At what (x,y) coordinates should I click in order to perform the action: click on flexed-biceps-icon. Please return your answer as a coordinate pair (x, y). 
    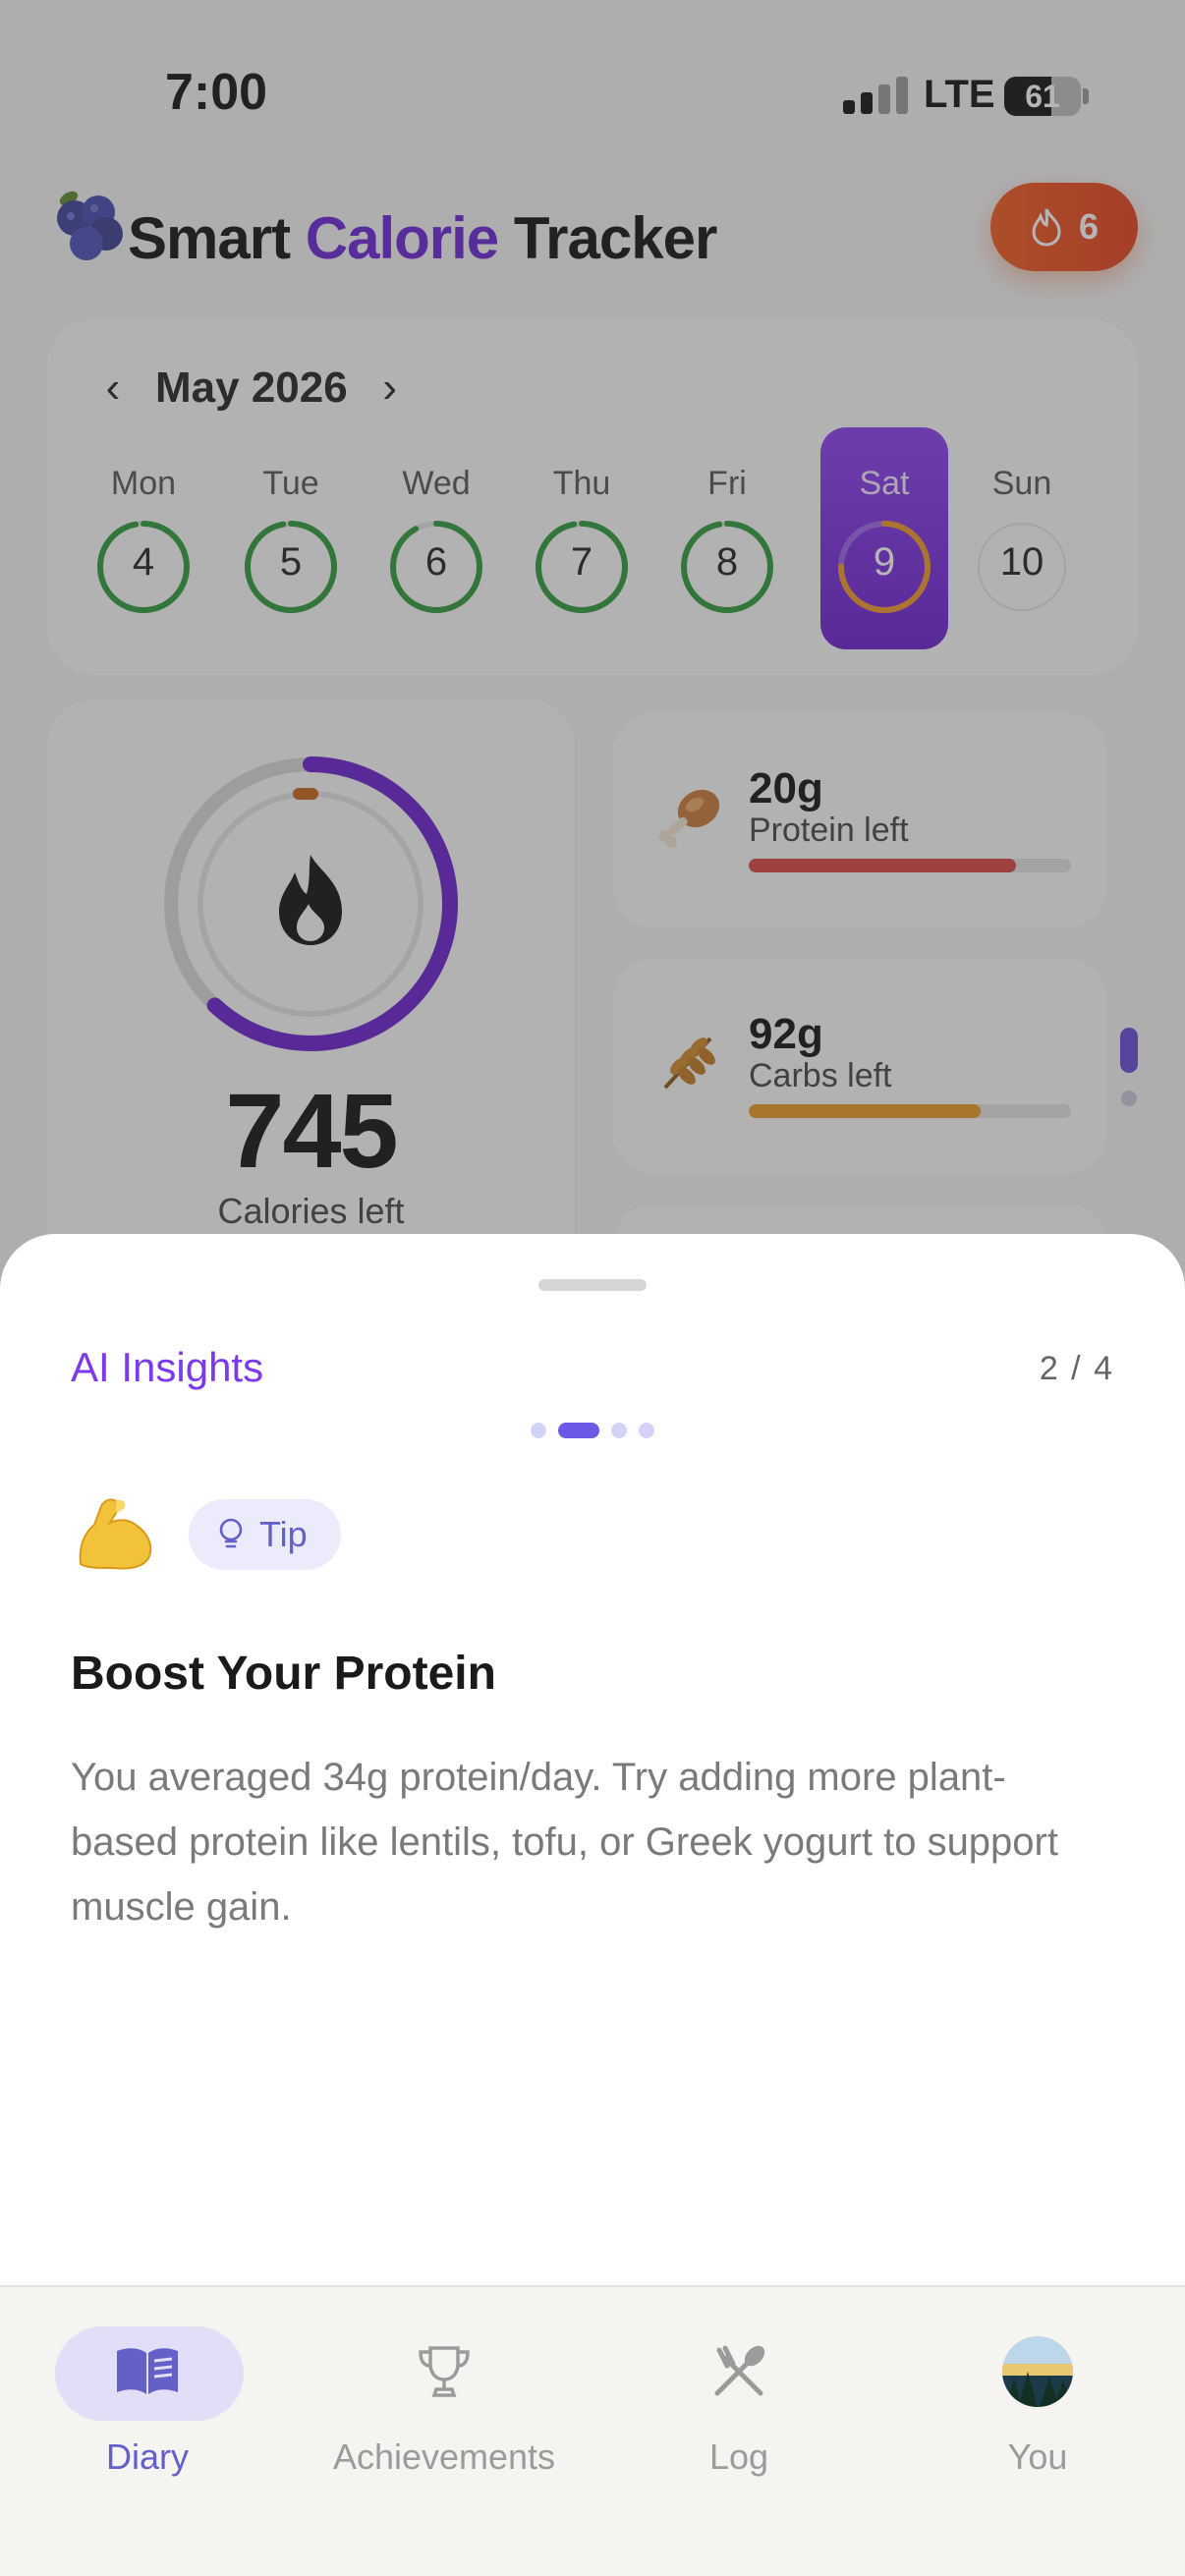
    Looking at the image, I should click on (116, 1534).